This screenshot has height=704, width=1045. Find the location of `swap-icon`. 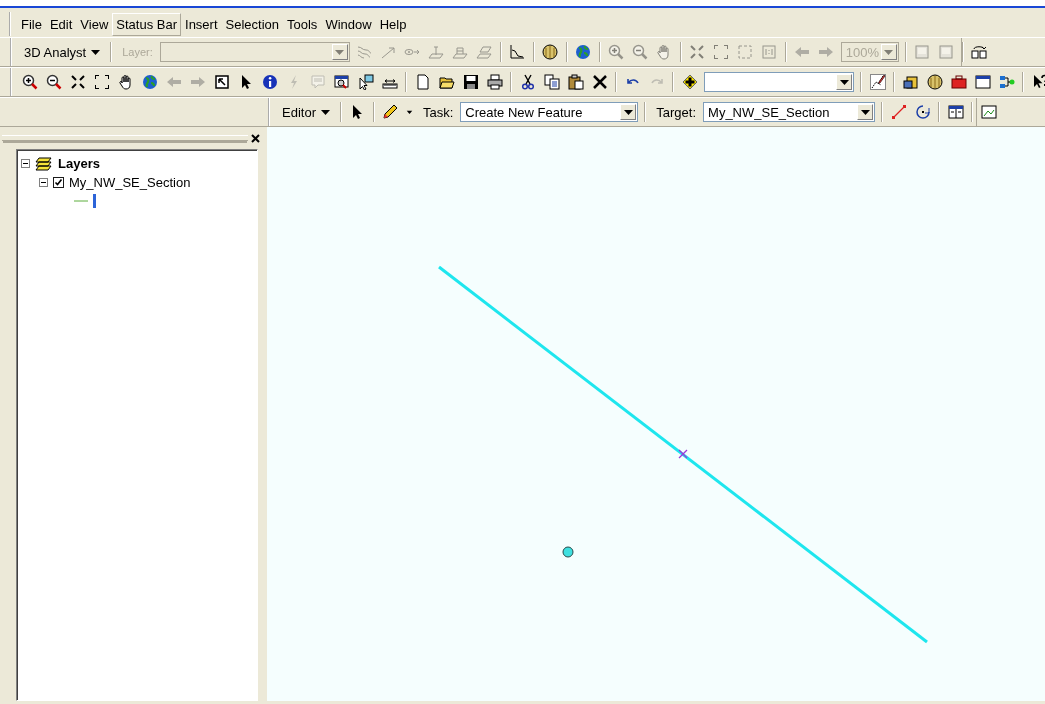

swap-icon is located at coordinates (979, 52).